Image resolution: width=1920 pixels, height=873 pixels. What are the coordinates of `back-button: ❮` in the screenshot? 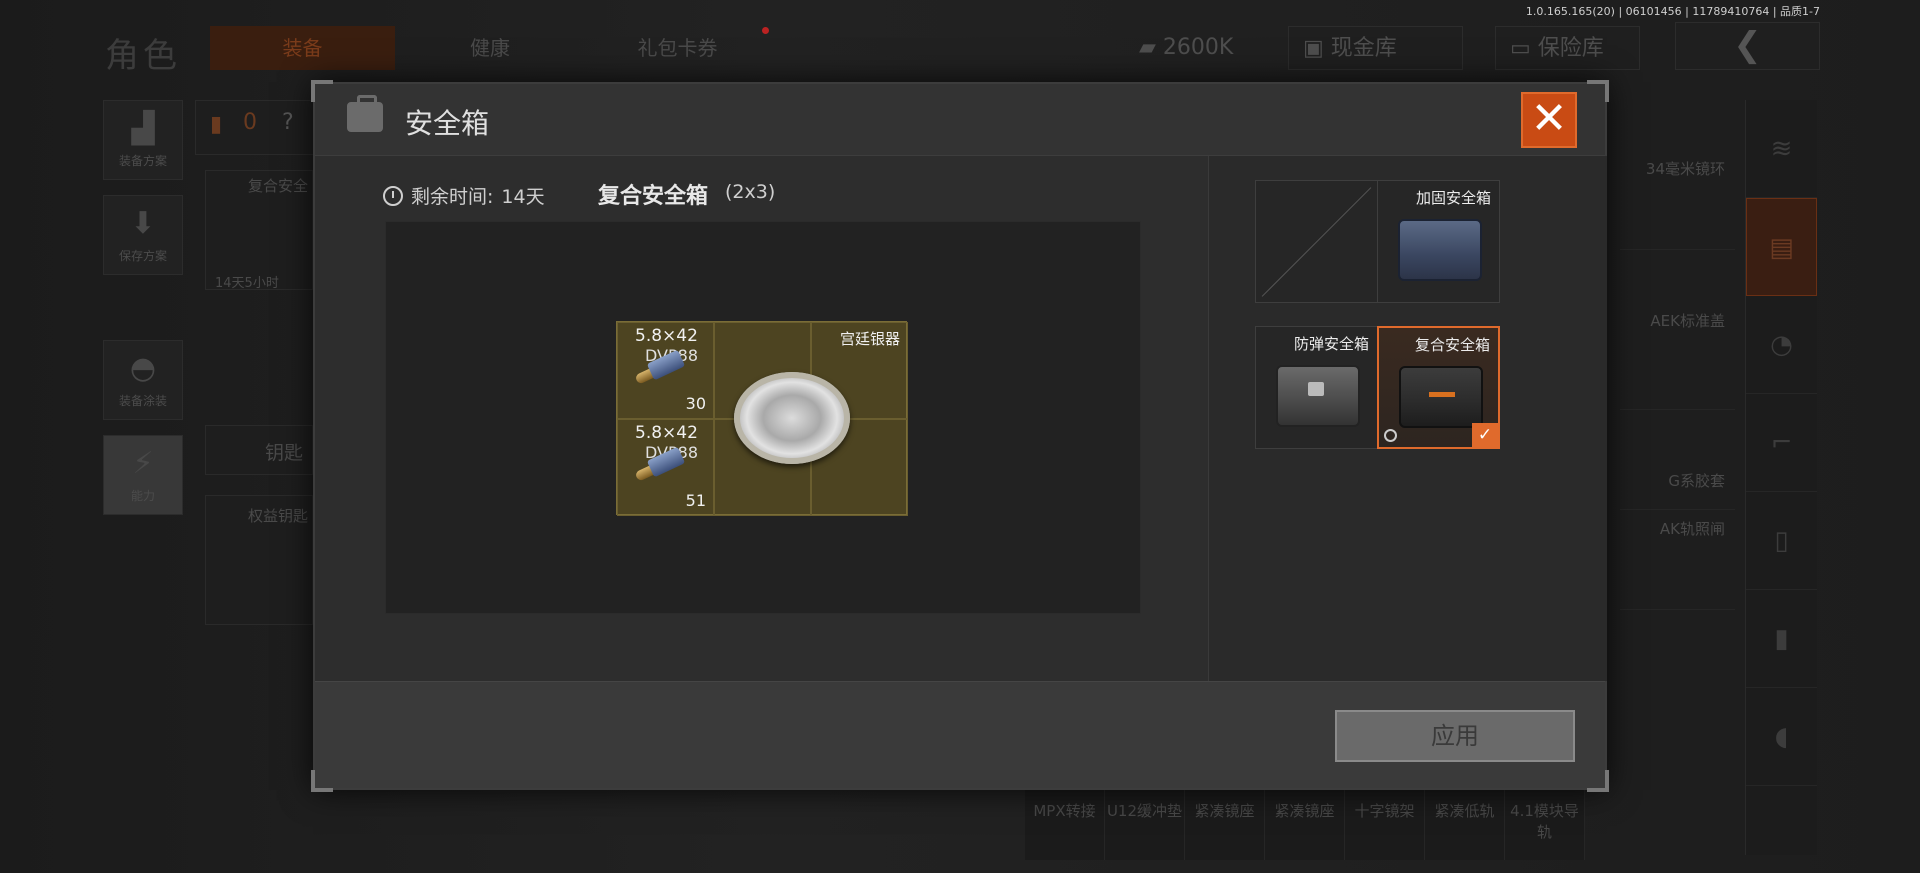 It's located at (1747, 46).